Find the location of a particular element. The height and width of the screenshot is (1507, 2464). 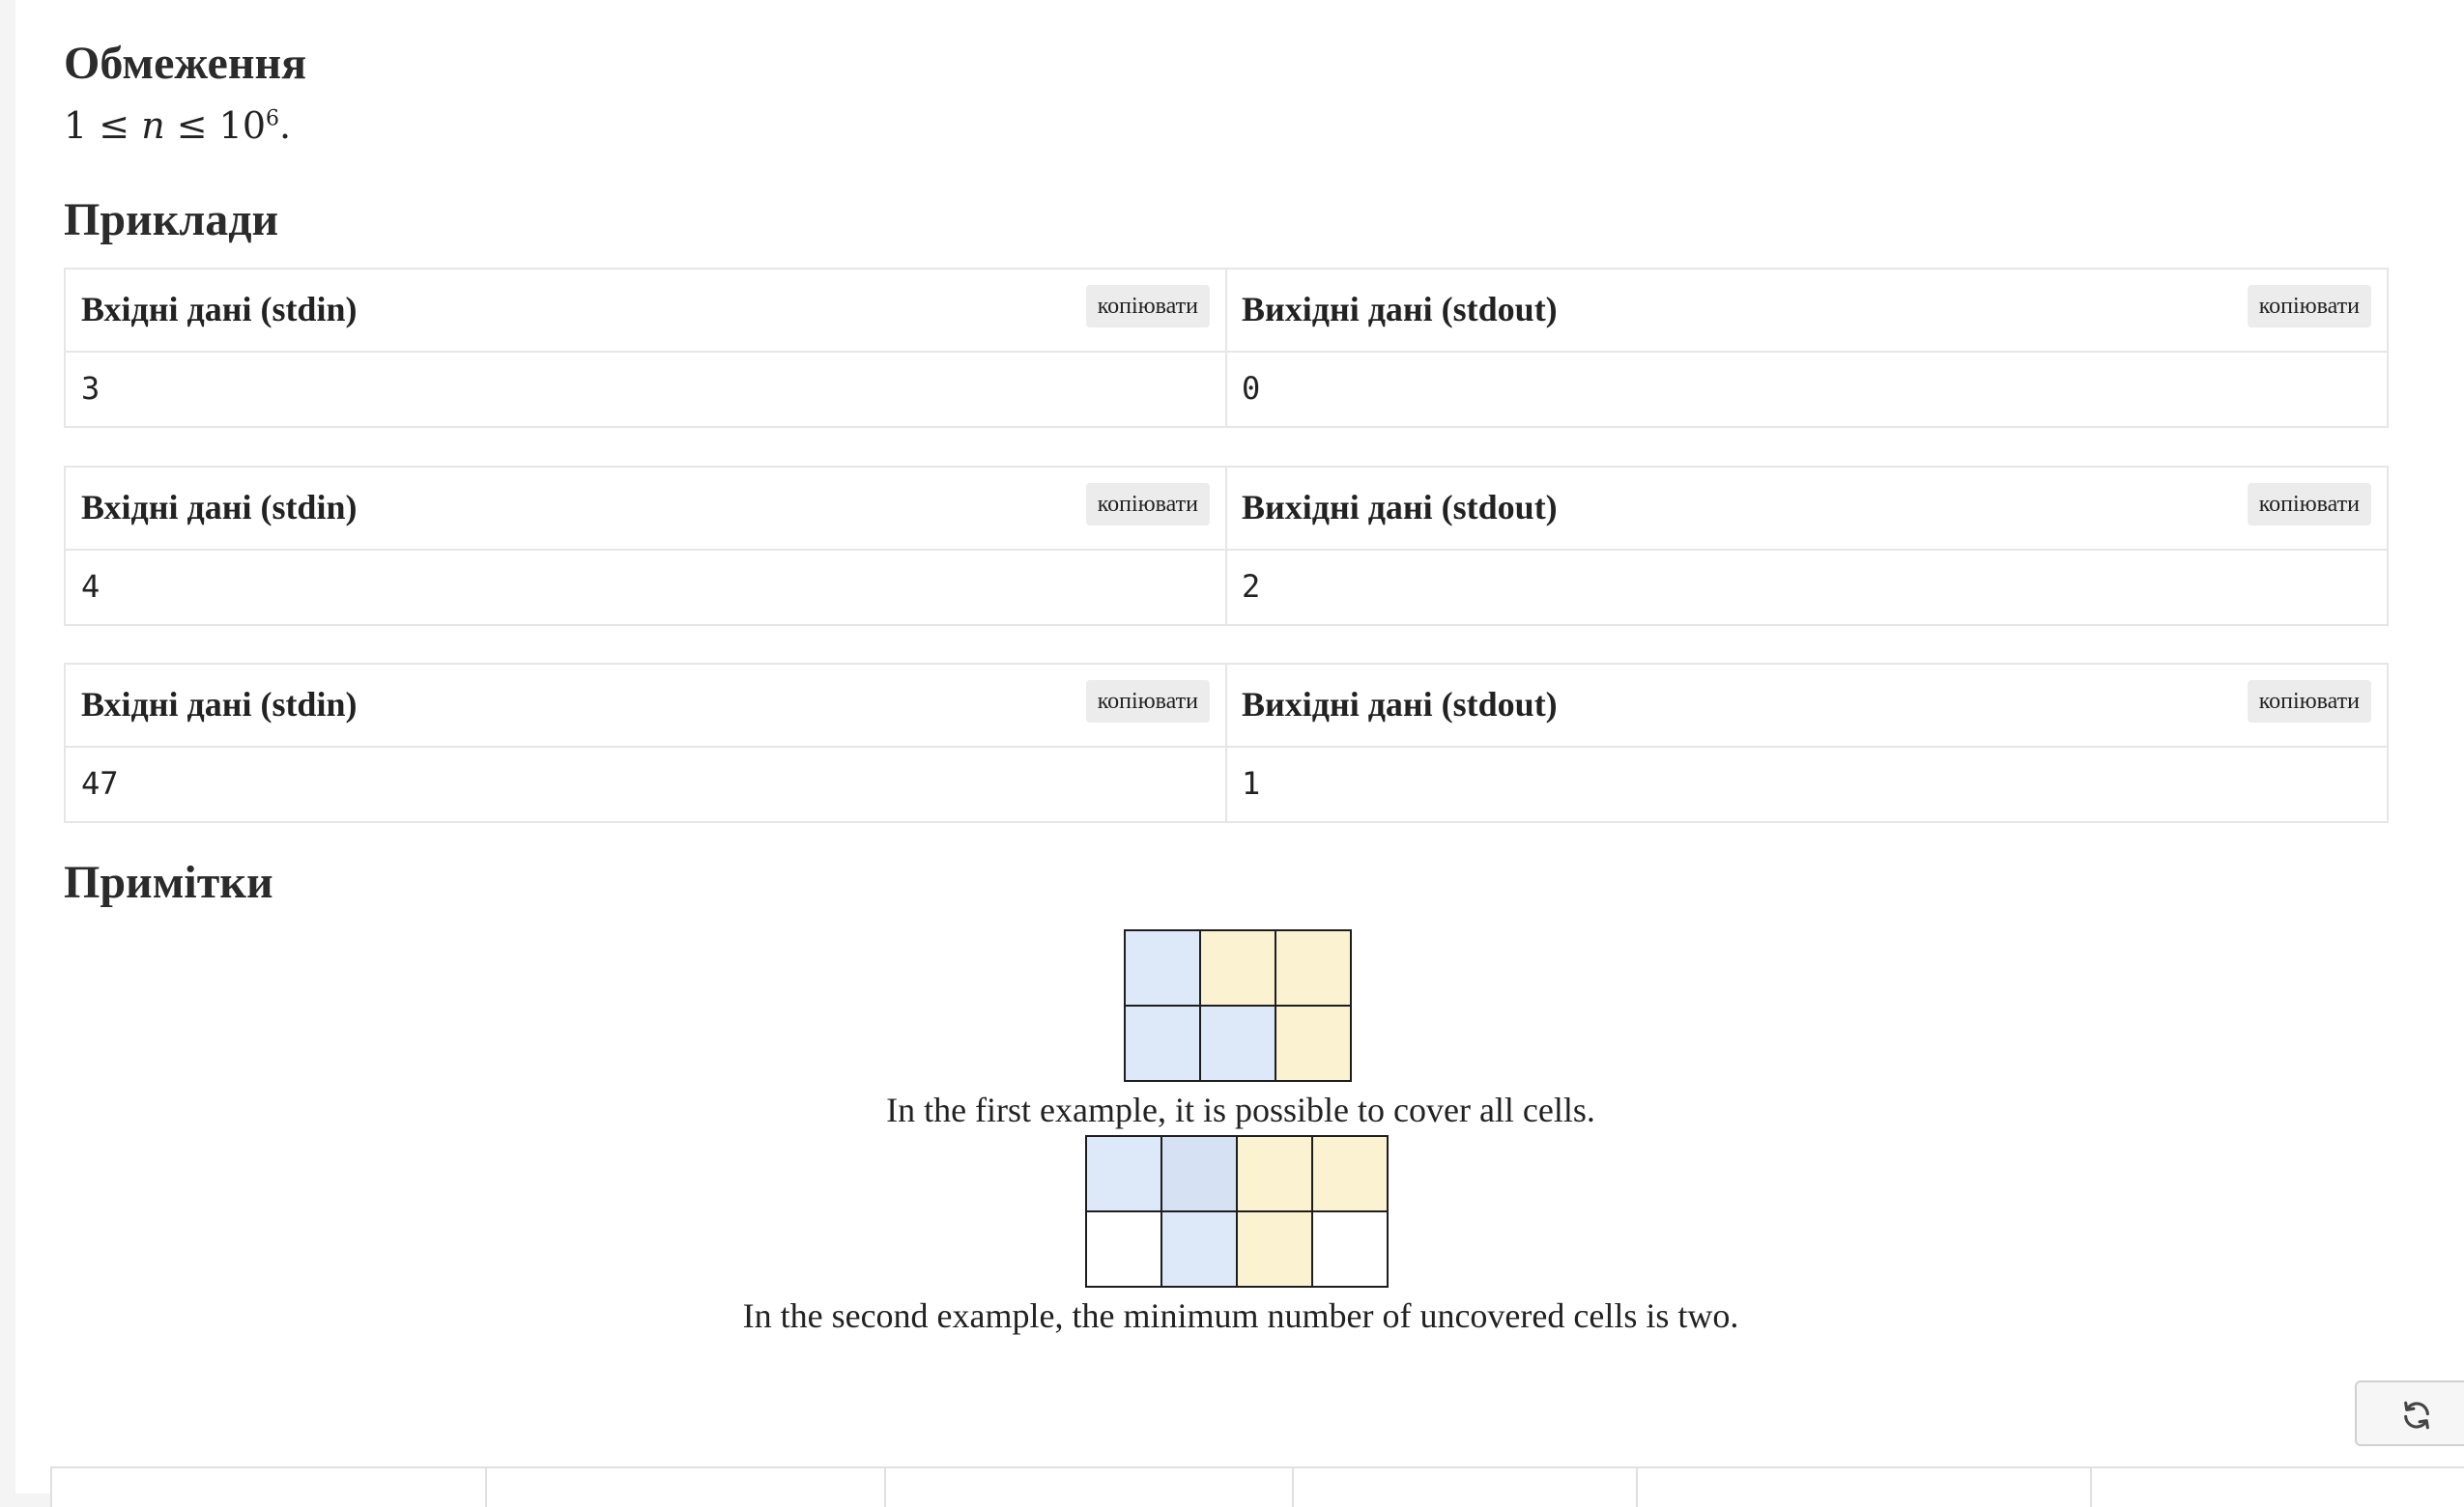

example-input-value: 47 is located at coordinates (100, 783).